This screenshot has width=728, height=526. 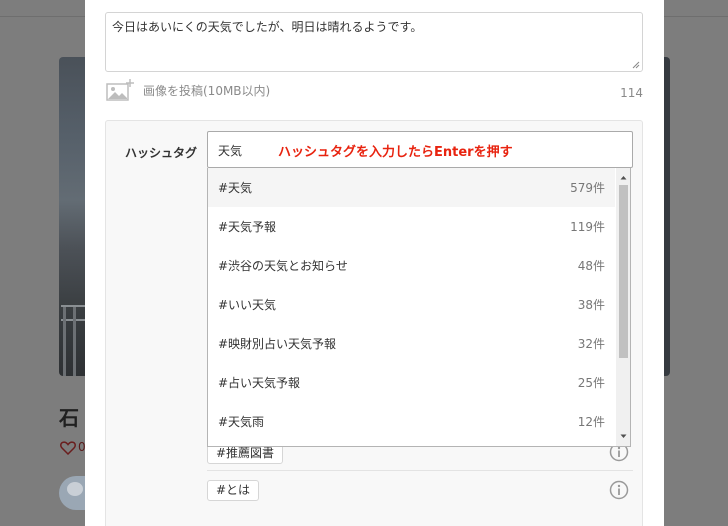 I want to click on suggestion-tag: #占い天気予報, so click(x=259, y=383).